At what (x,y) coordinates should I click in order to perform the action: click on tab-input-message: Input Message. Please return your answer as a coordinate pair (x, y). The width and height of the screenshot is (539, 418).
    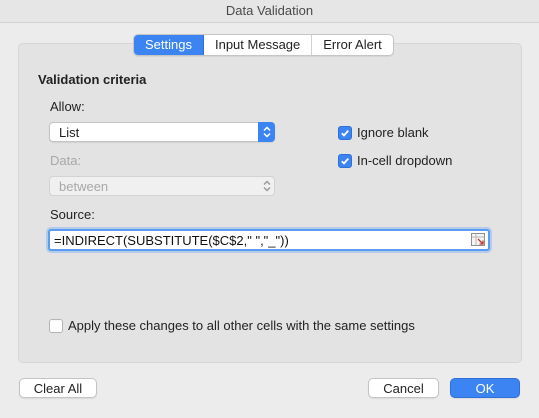
    Looking at the image, I should click on (258, 45).